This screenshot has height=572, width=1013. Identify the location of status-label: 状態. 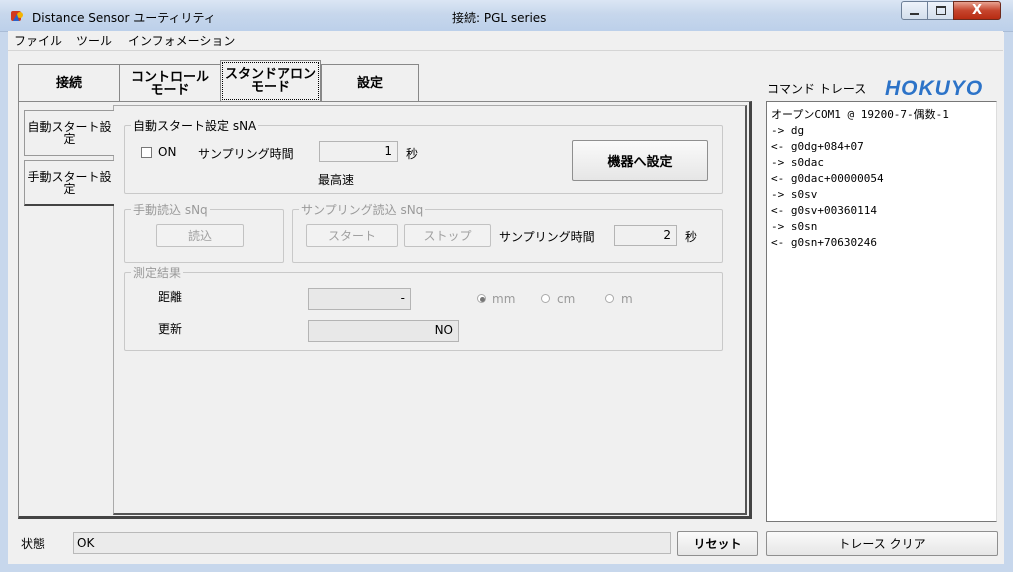
(33, 544).